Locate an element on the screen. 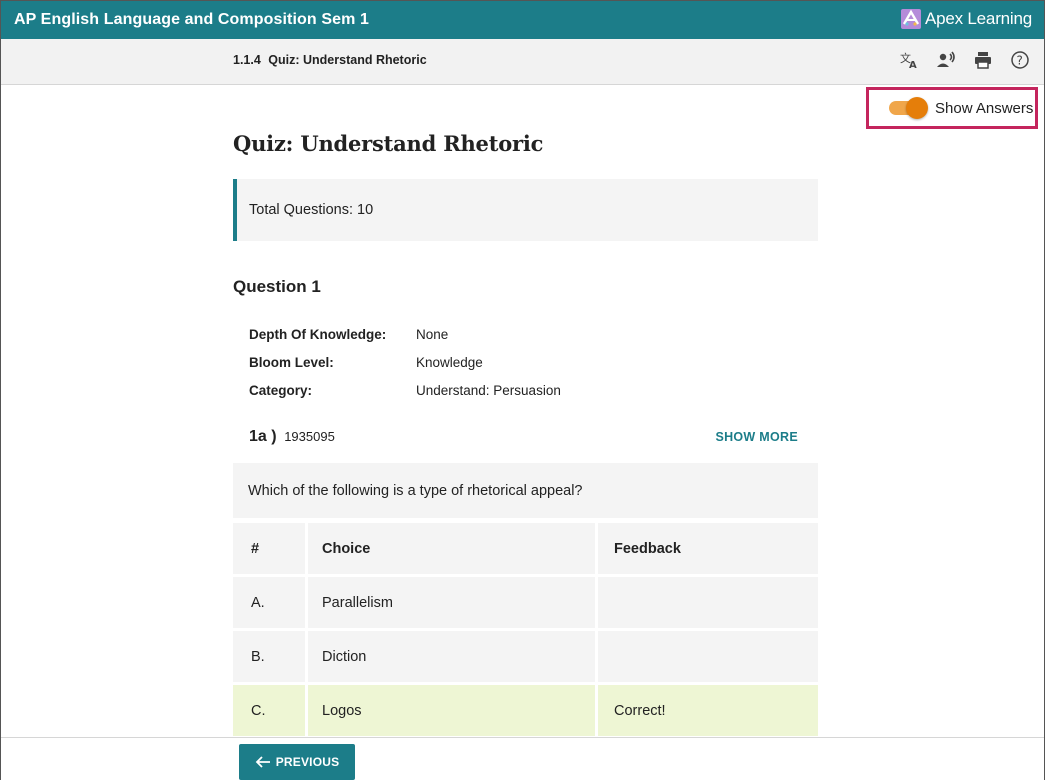 This screenshot has height=780, width=1045. total-questions: Total Questions: 10 is located at coordinates (311, 210).